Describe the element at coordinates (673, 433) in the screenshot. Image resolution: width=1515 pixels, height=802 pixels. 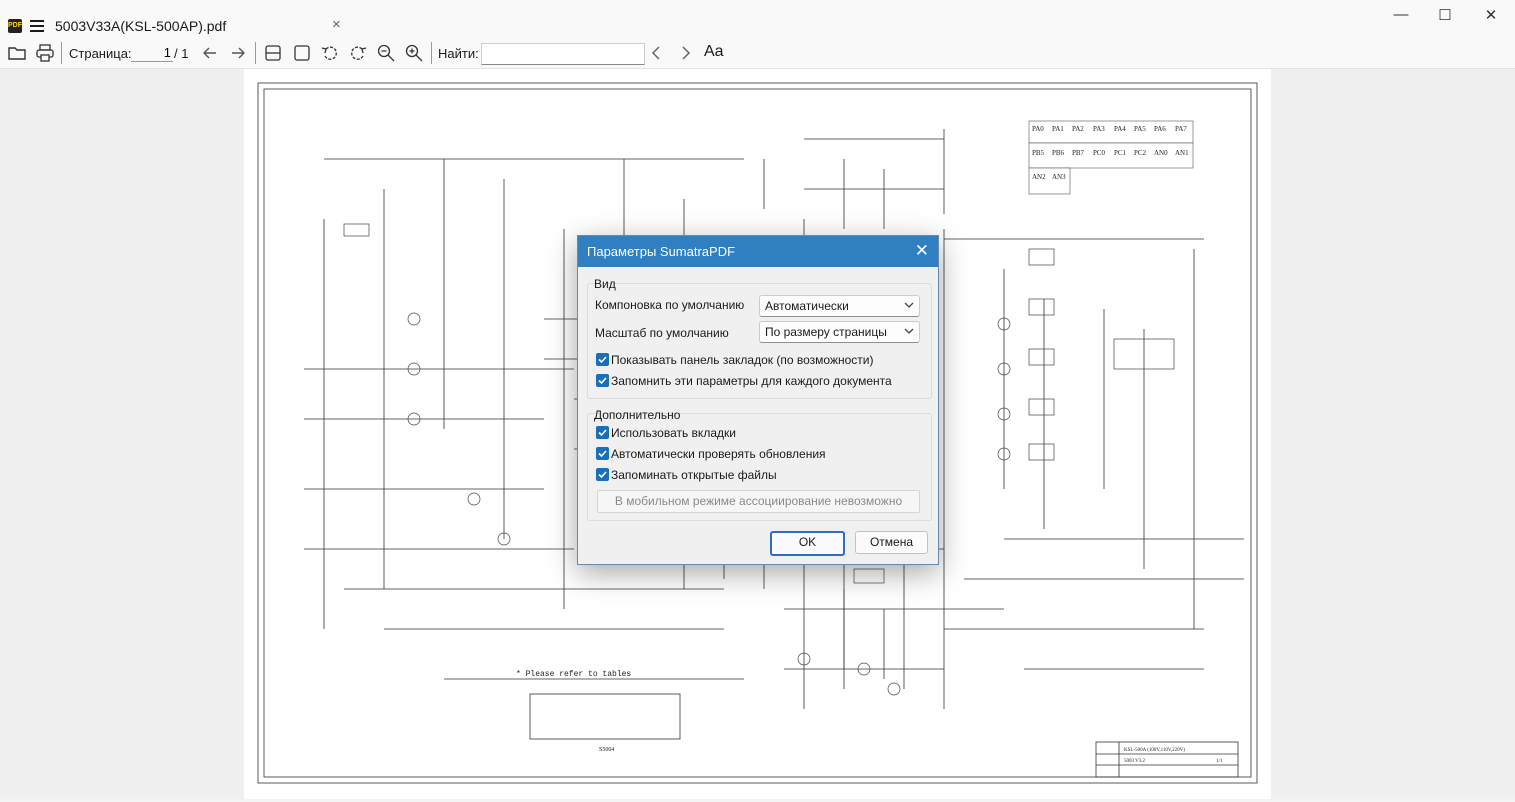
I see `use-tabs-label: Использовать вкладки` at that location.